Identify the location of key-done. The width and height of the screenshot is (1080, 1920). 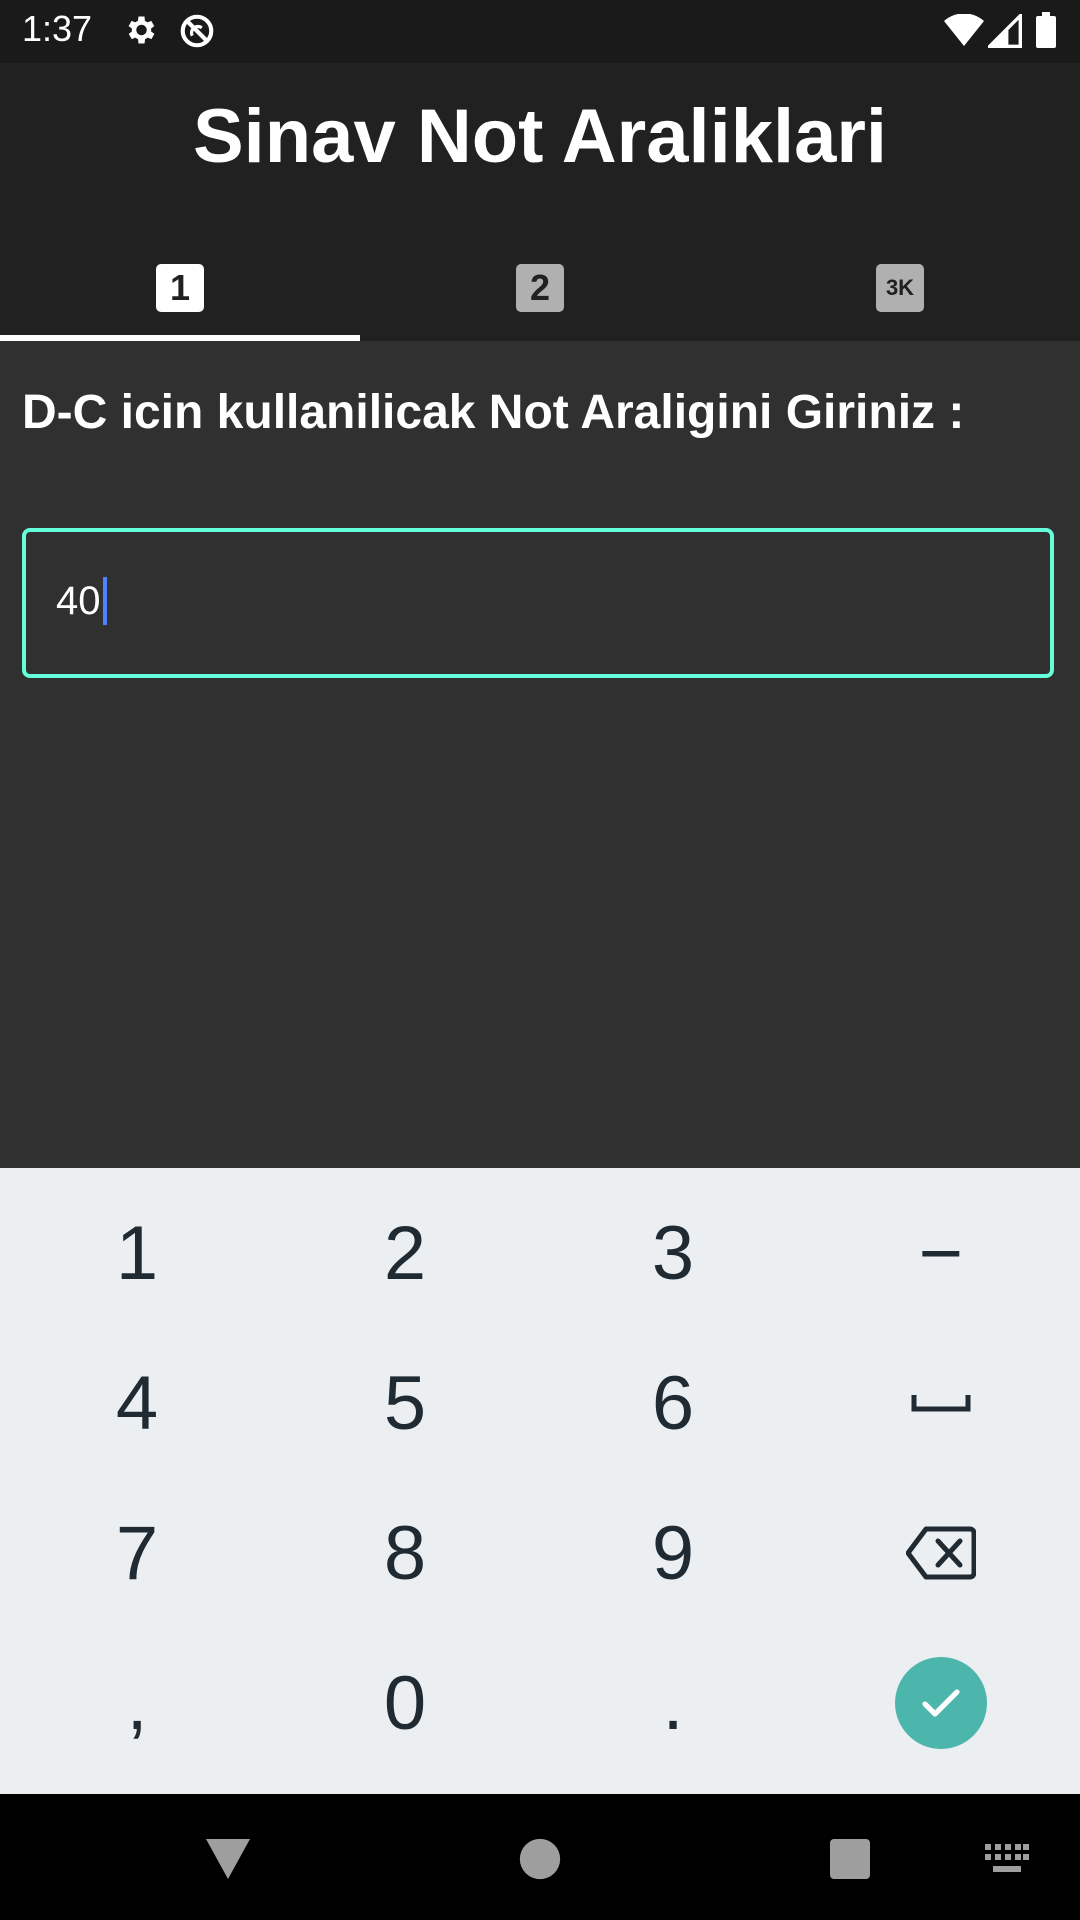
(941, 1703).